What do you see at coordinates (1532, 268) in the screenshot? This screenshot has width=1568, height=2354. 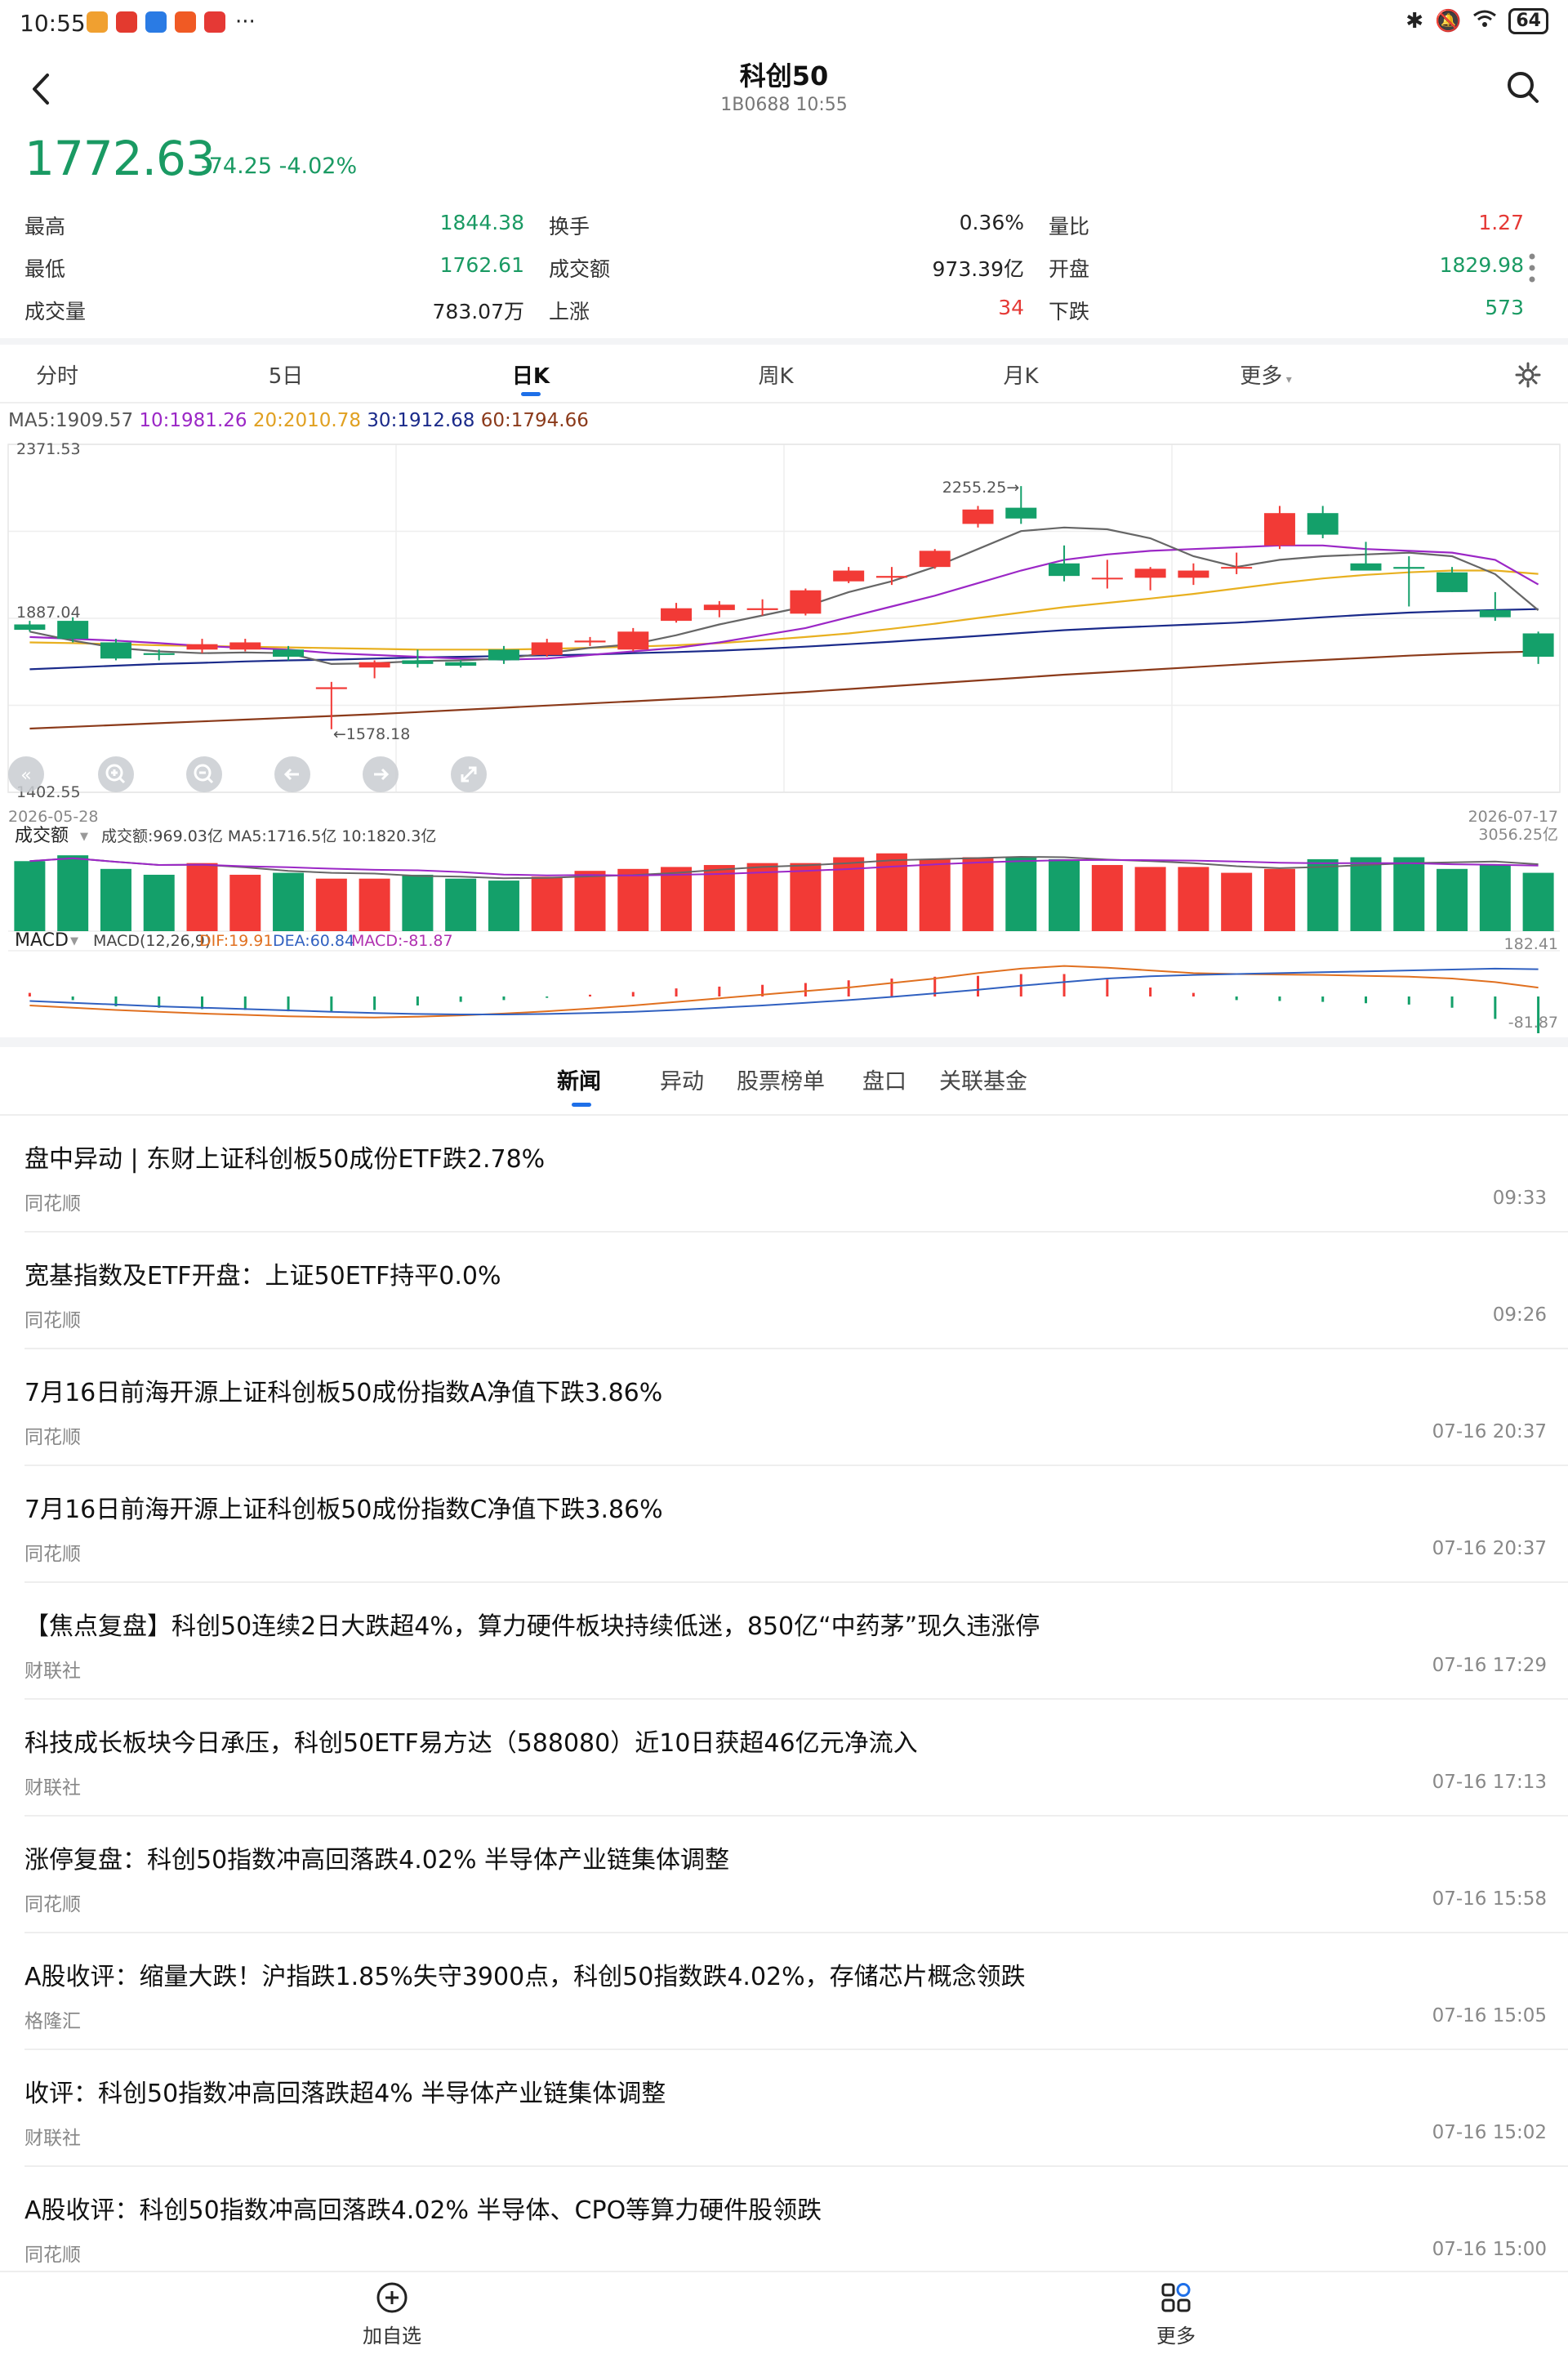 I see `more-vertical-icon` at bounding box center [1532, 268].